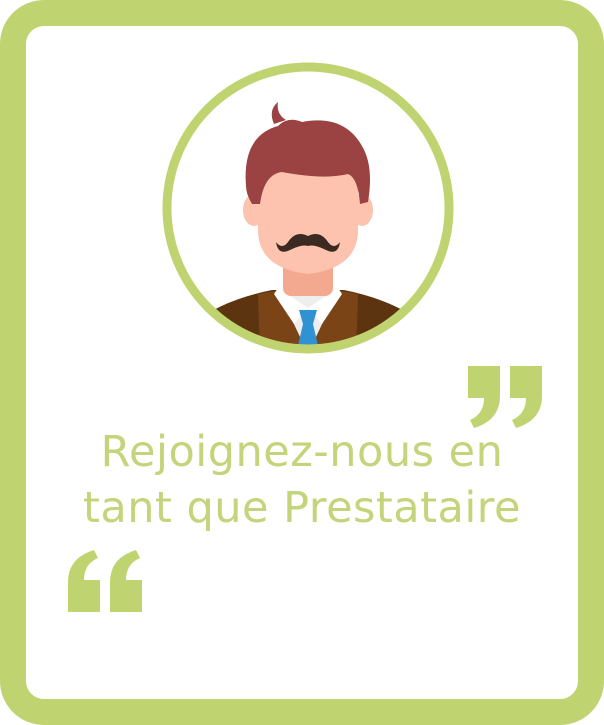 This screenshot has height=725, width=604. What do you see at coordinates (302, 452) in the screenshot?
I see `headline-line-1: Rejoignez-nous en` at bounding box center [302, 452].